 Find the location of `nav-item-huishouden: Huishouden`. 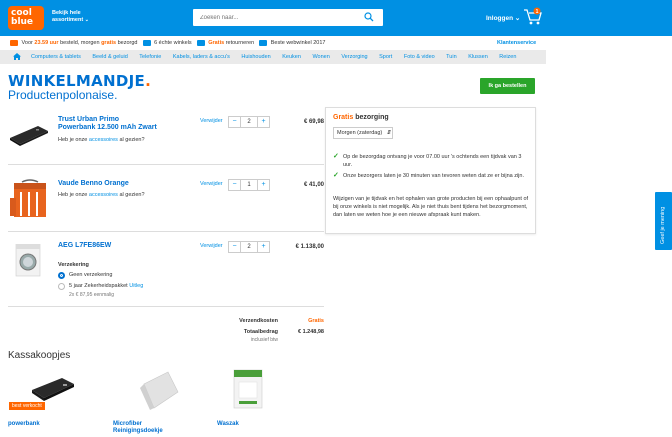

nav-item-huishouden: Huishouden is located at coordinates (255, 57).